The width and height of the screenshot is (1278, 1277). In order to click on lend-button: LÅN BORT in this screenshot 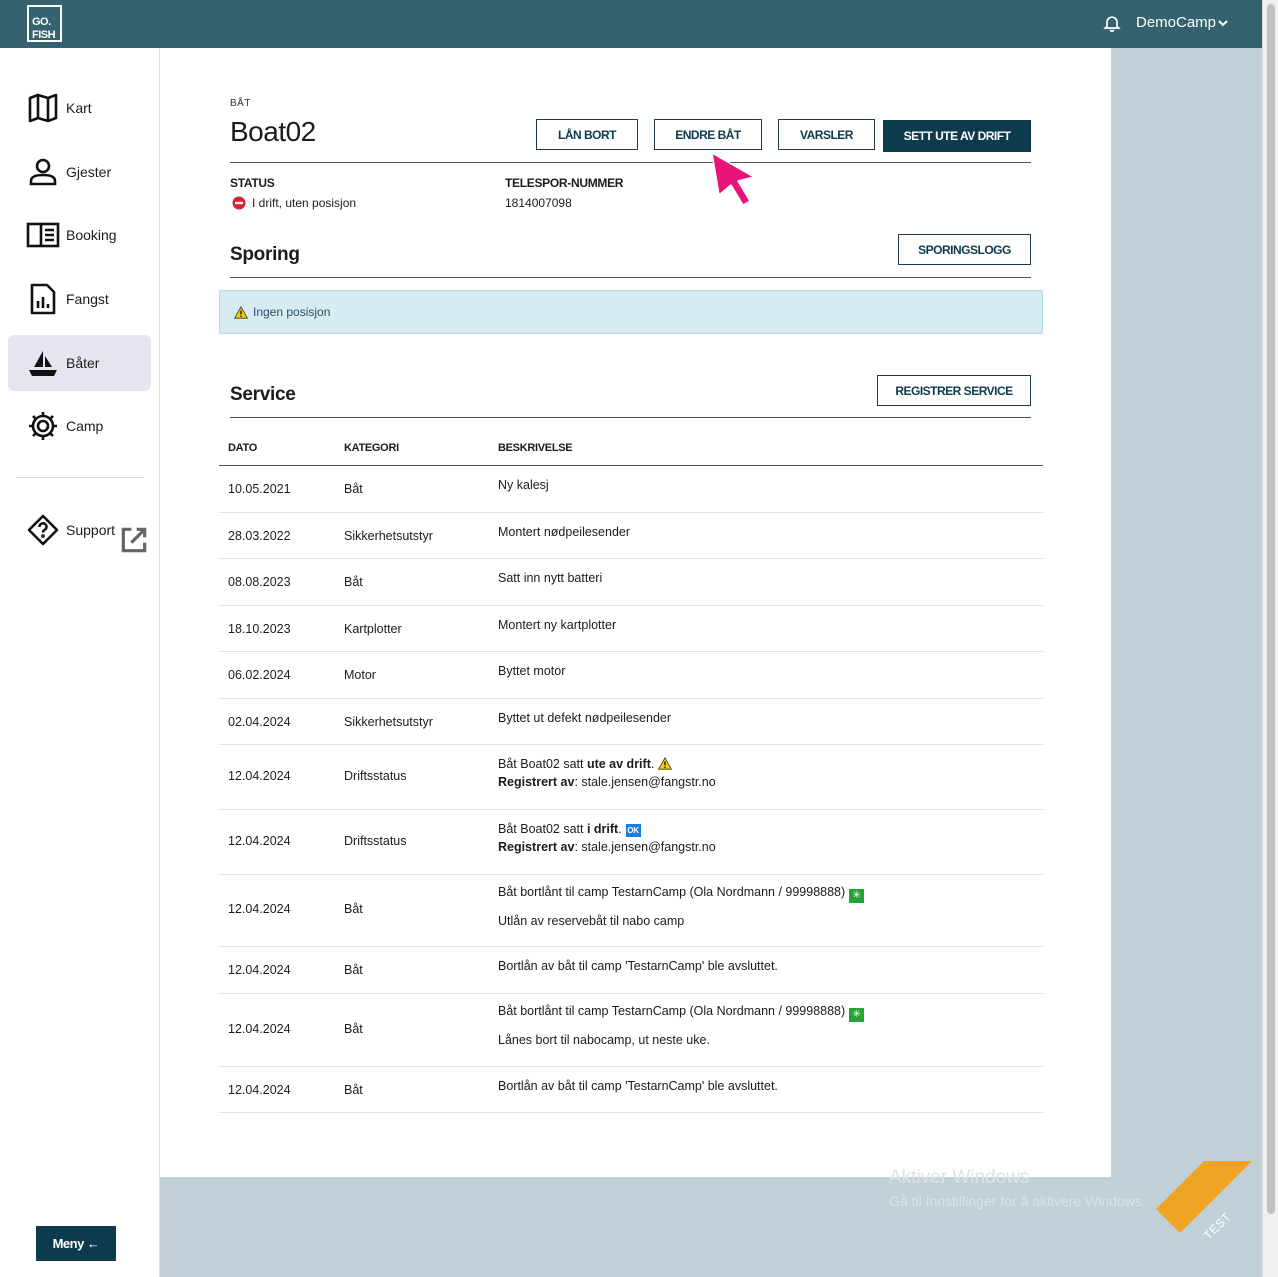, I will do `click(587, 134)`.